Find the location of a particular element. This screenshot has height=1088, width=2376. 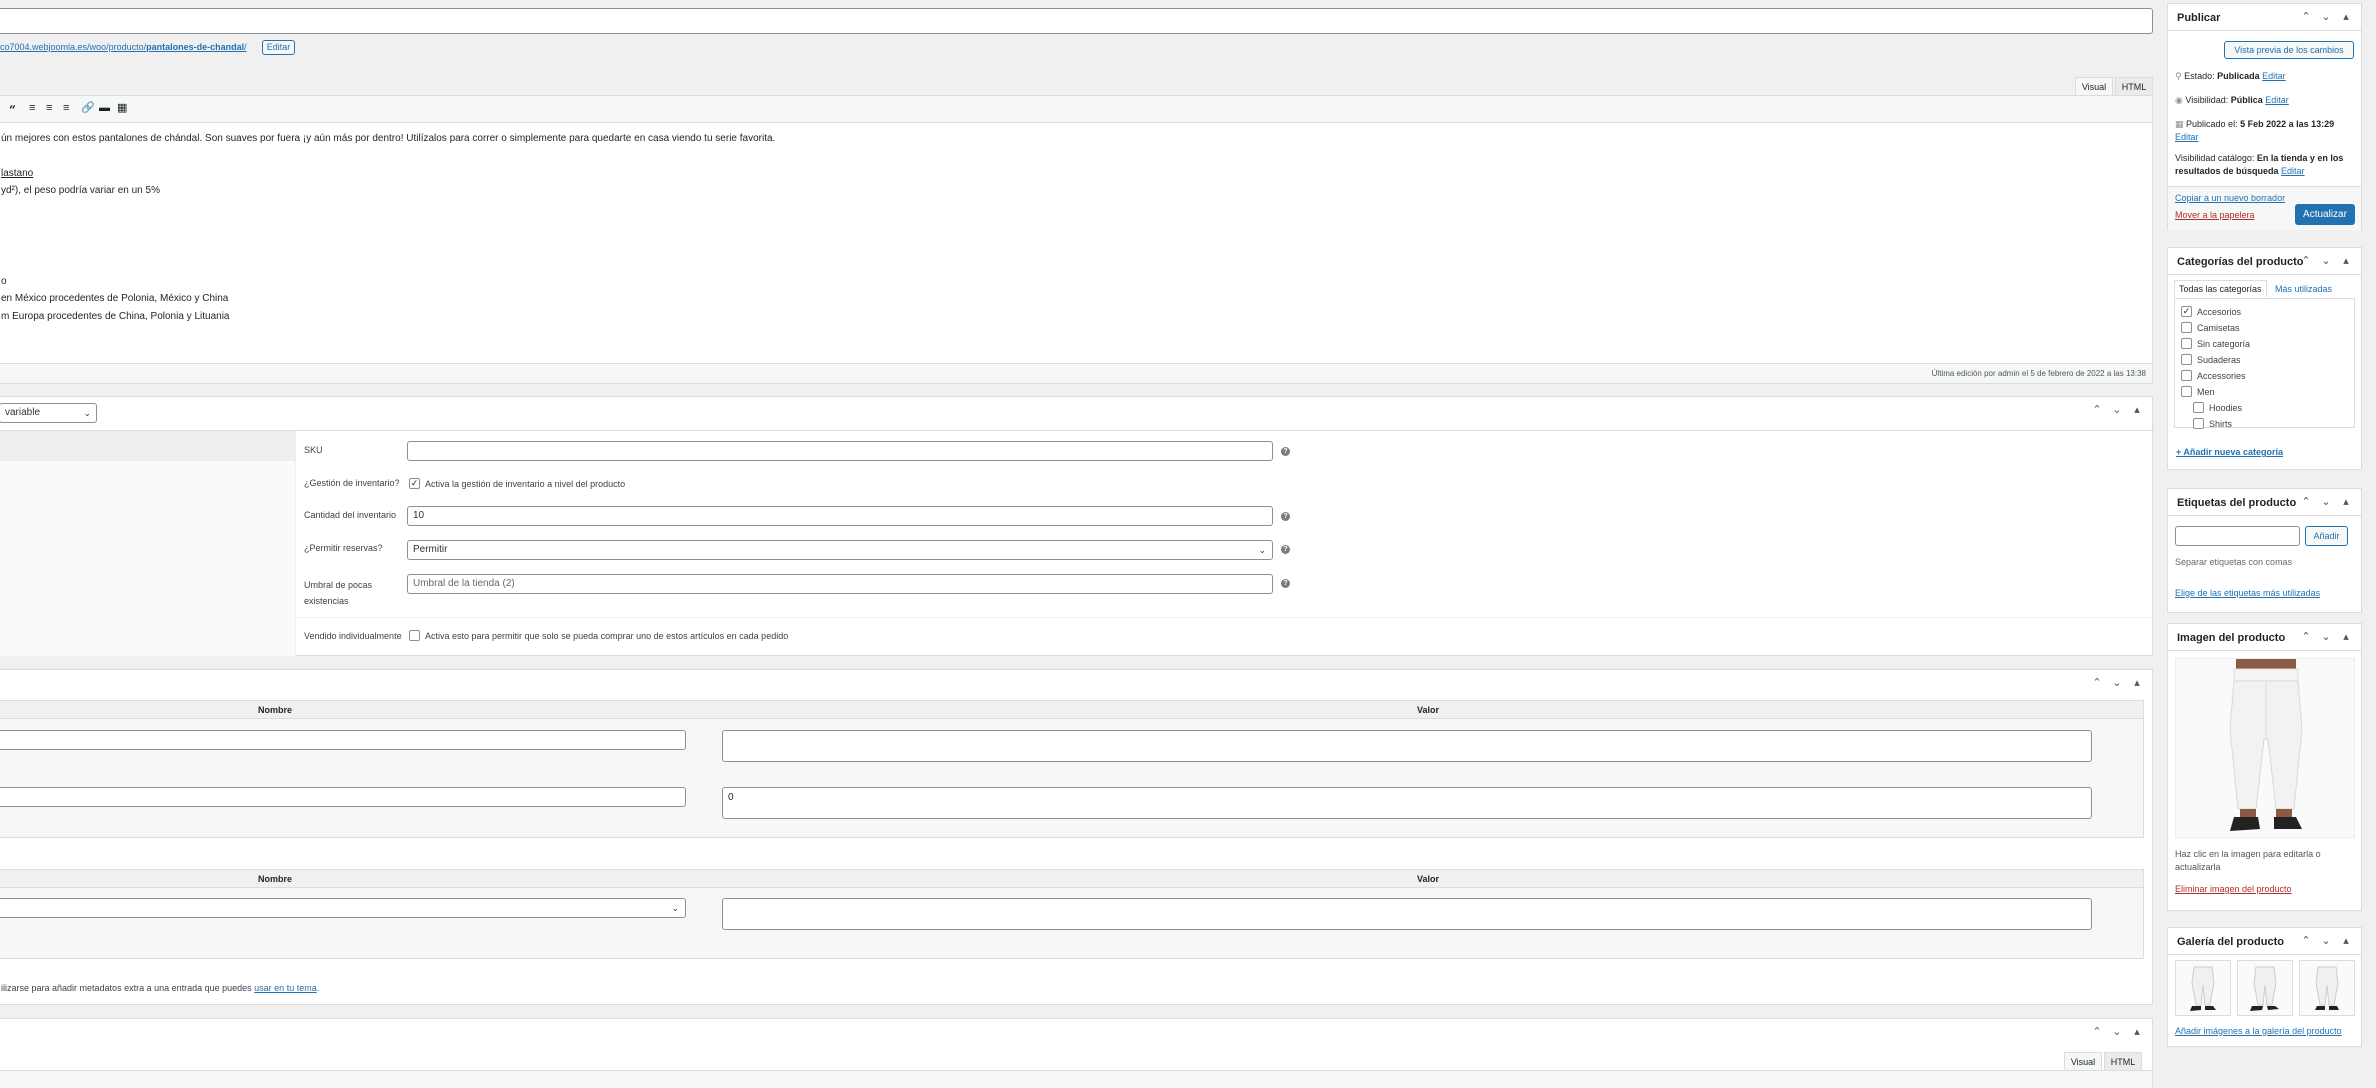

permalink-edit-button: Editar is located at coordinates (278, 47).